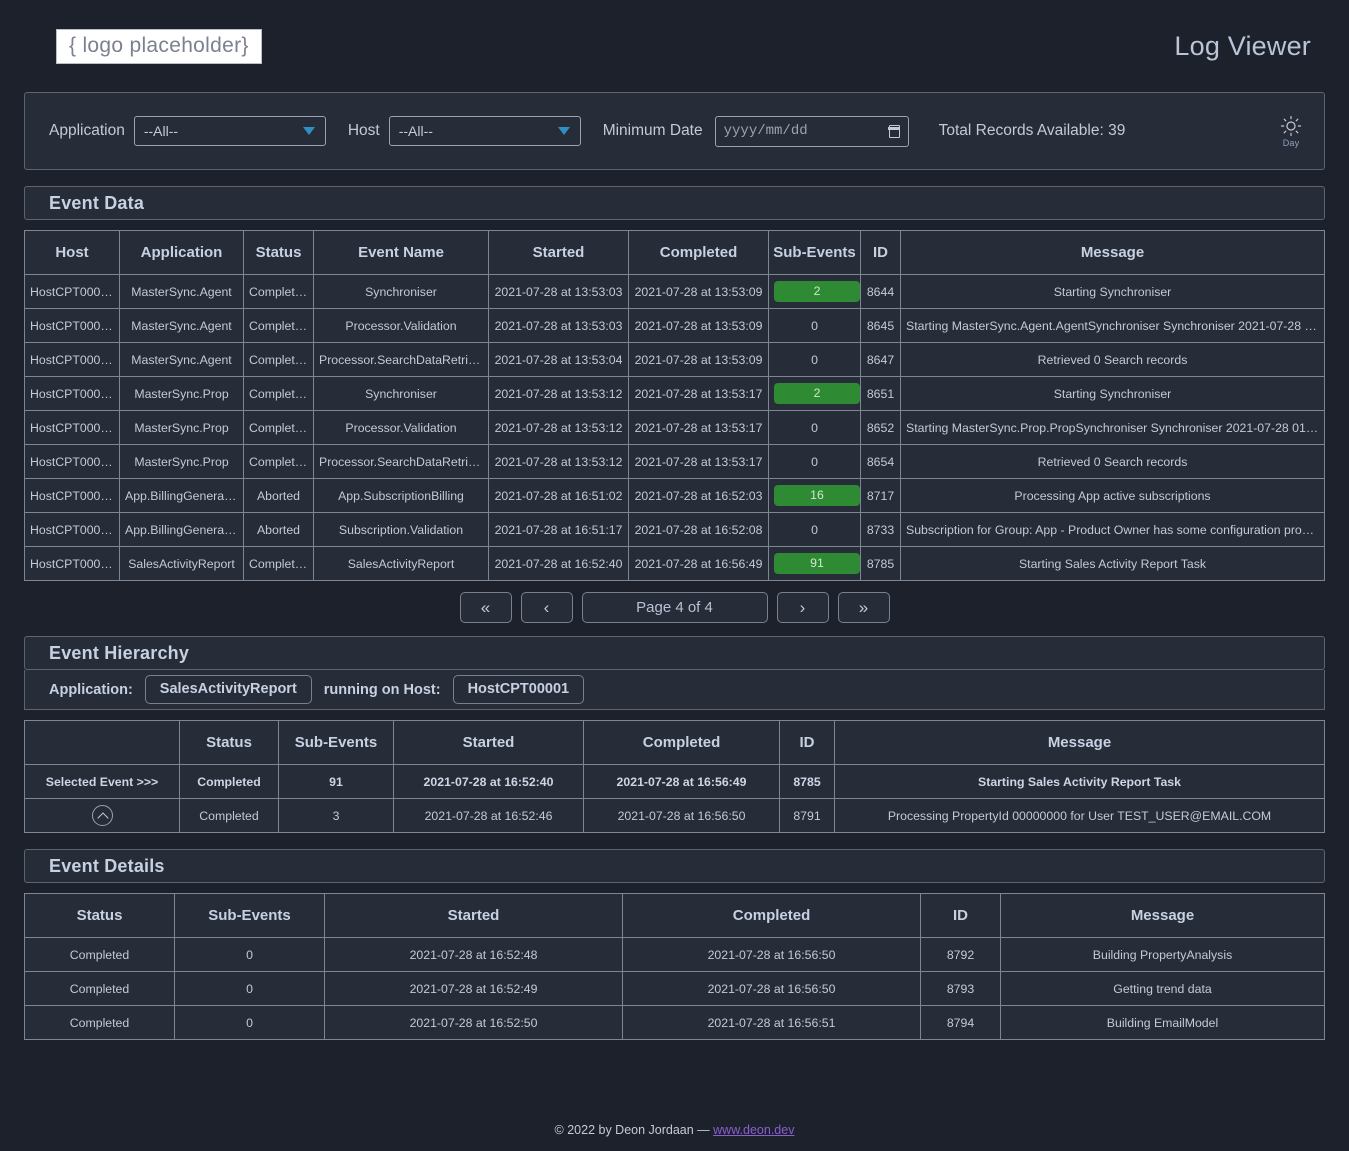  What do you see at coordinates (880, 495) in the screenshot?
I see `cell-id: 8717` at bounding box center [880, 495].